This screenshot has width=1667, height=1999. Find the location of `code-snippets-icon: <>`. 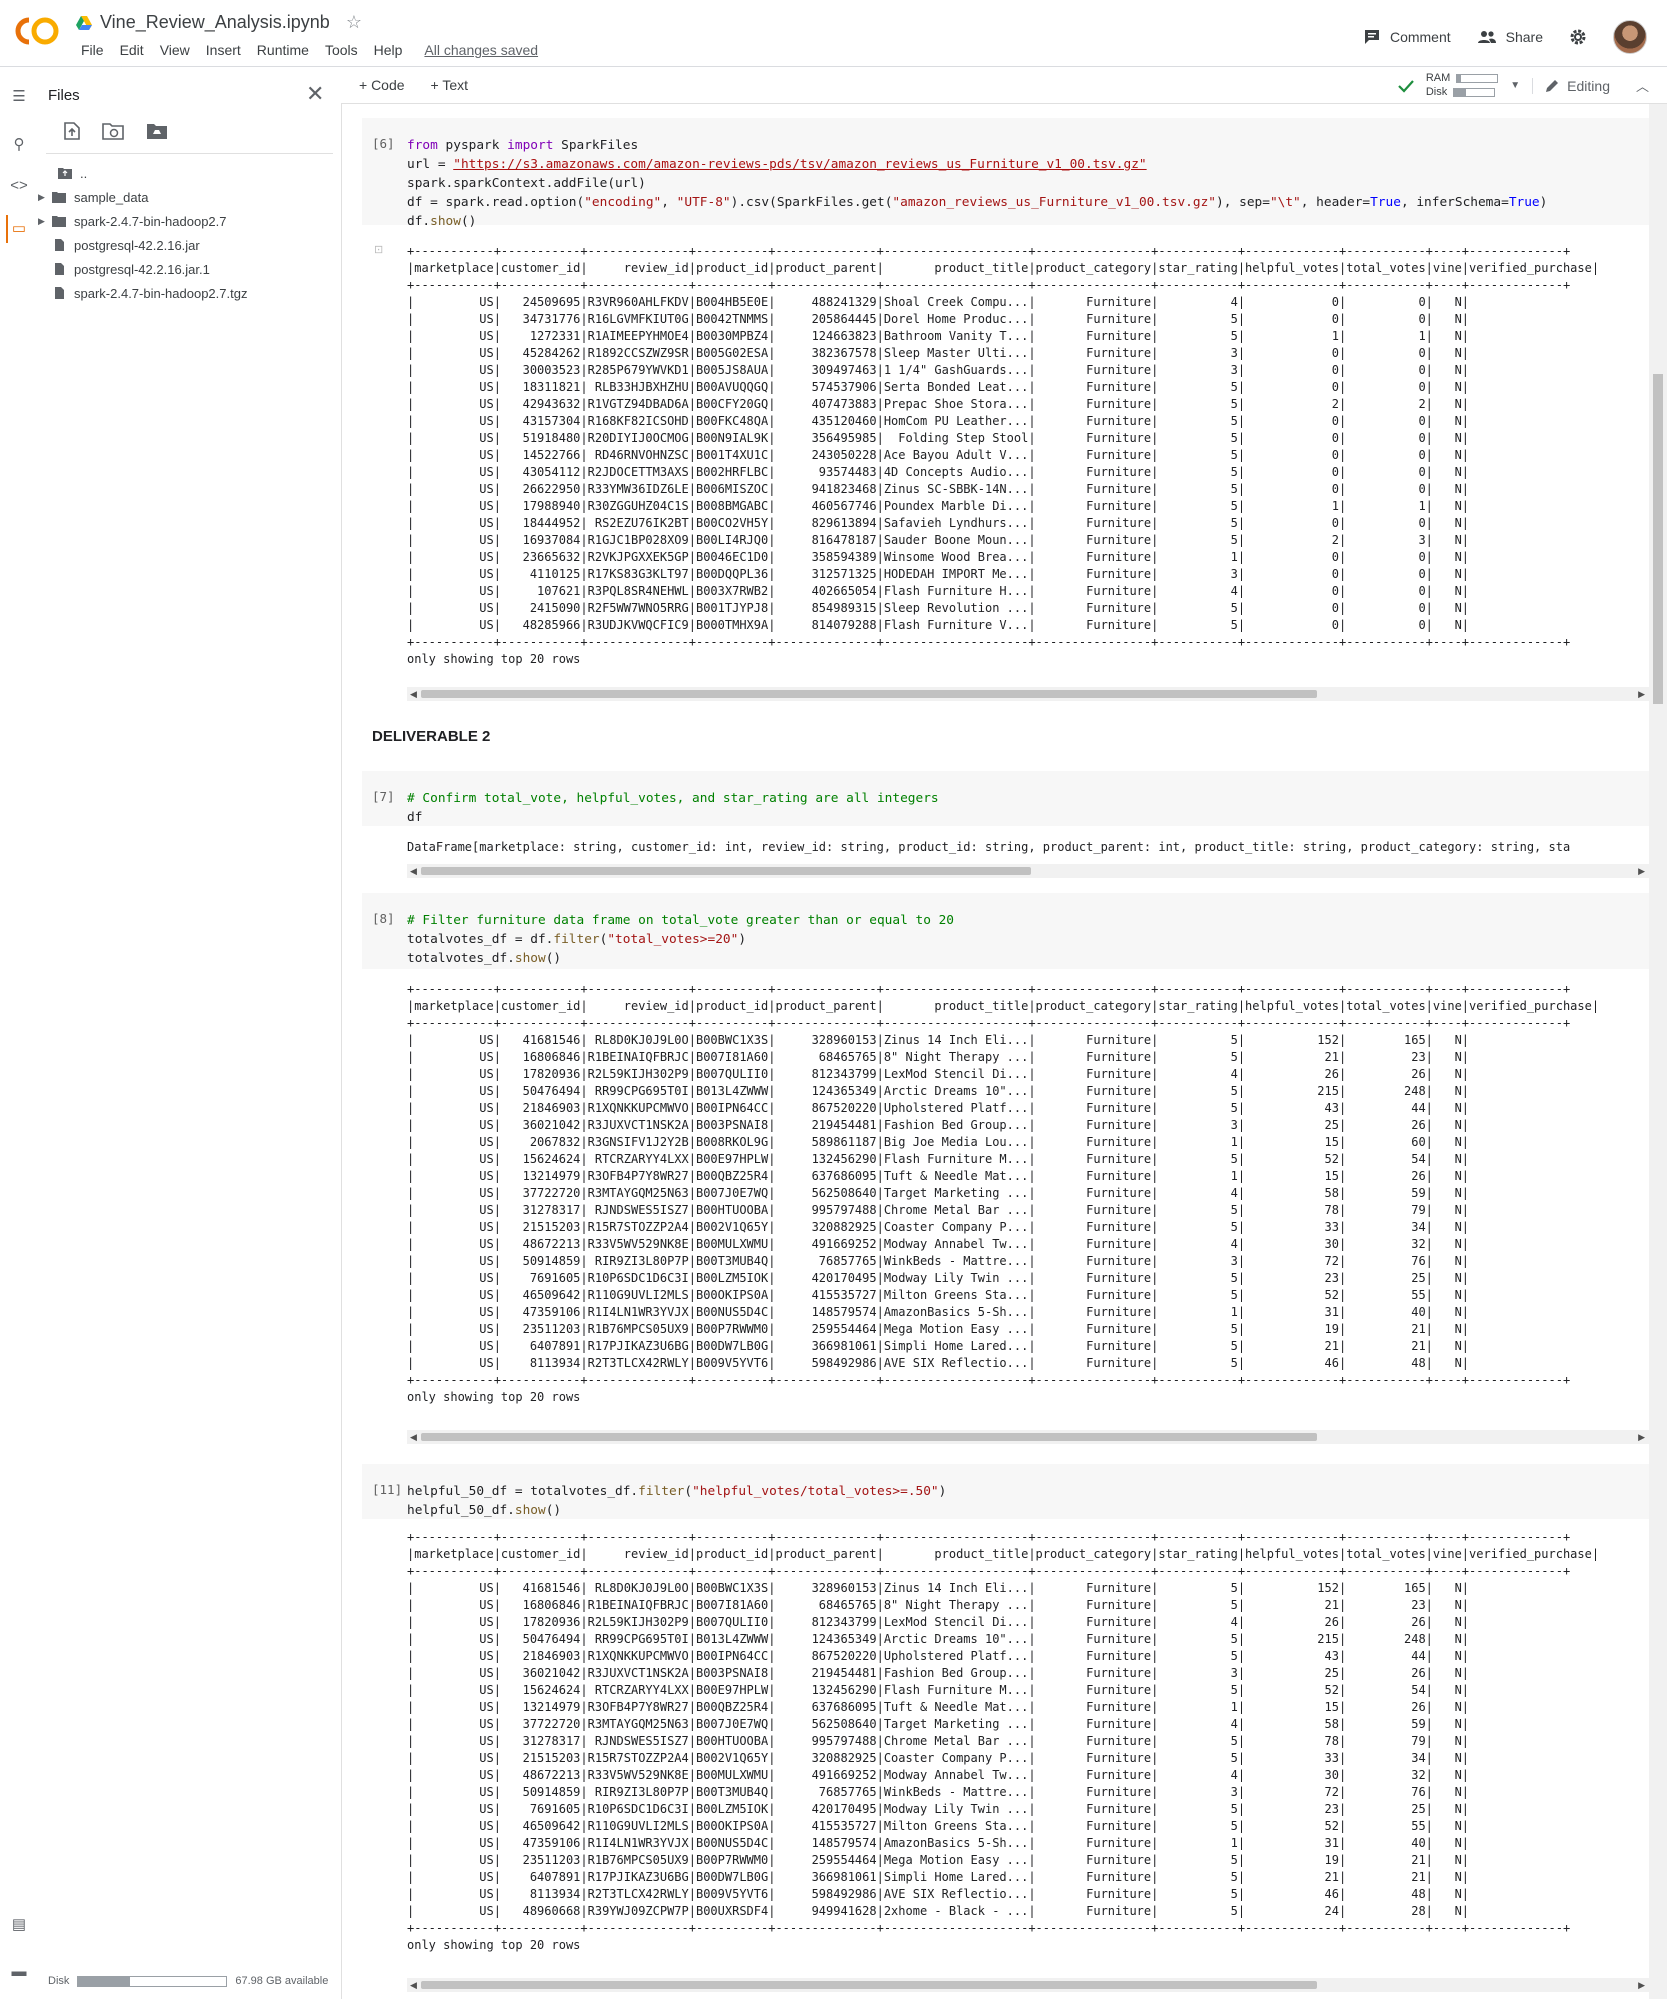

code-snippets-icon: <> is located at coordinates (19, 186).